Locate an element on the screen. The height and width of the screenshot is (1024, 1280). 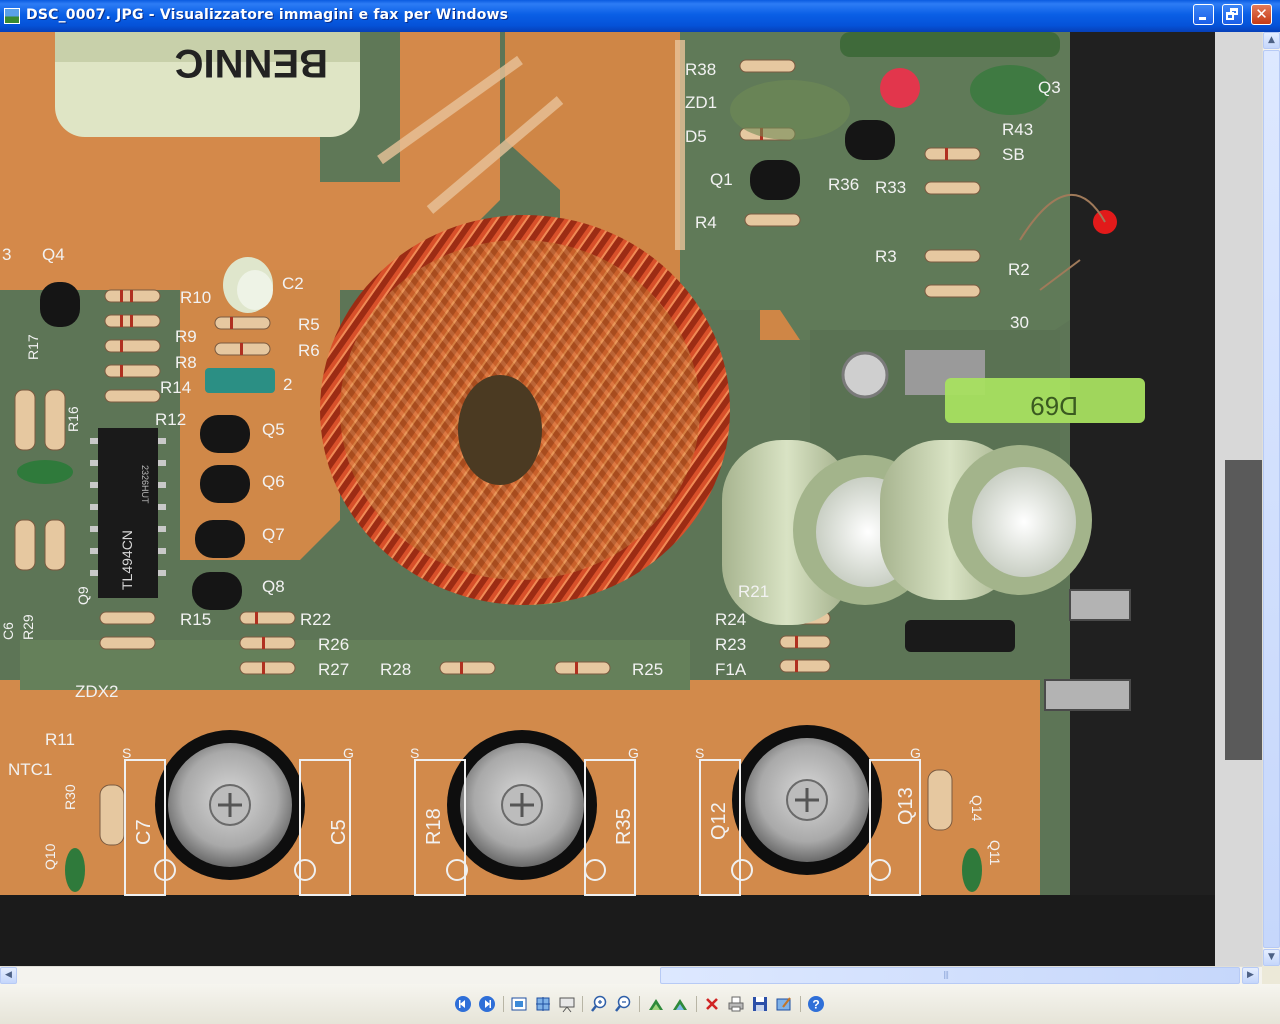
svg-text: R14 is located at coordinates (175, 387).